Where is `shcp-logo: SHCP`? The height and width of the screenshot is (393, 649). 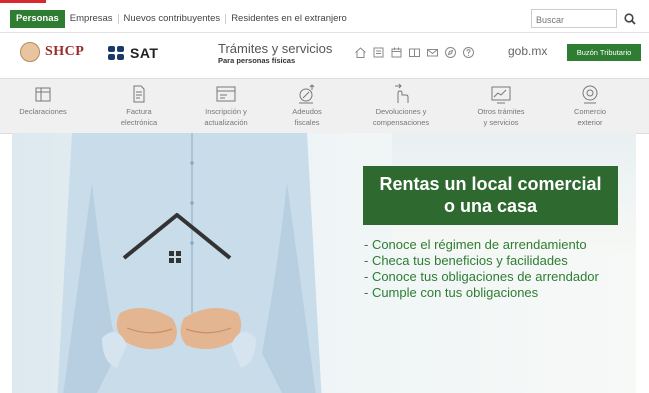 shcp-logo: SHCP is located at coordinates (52, 52).